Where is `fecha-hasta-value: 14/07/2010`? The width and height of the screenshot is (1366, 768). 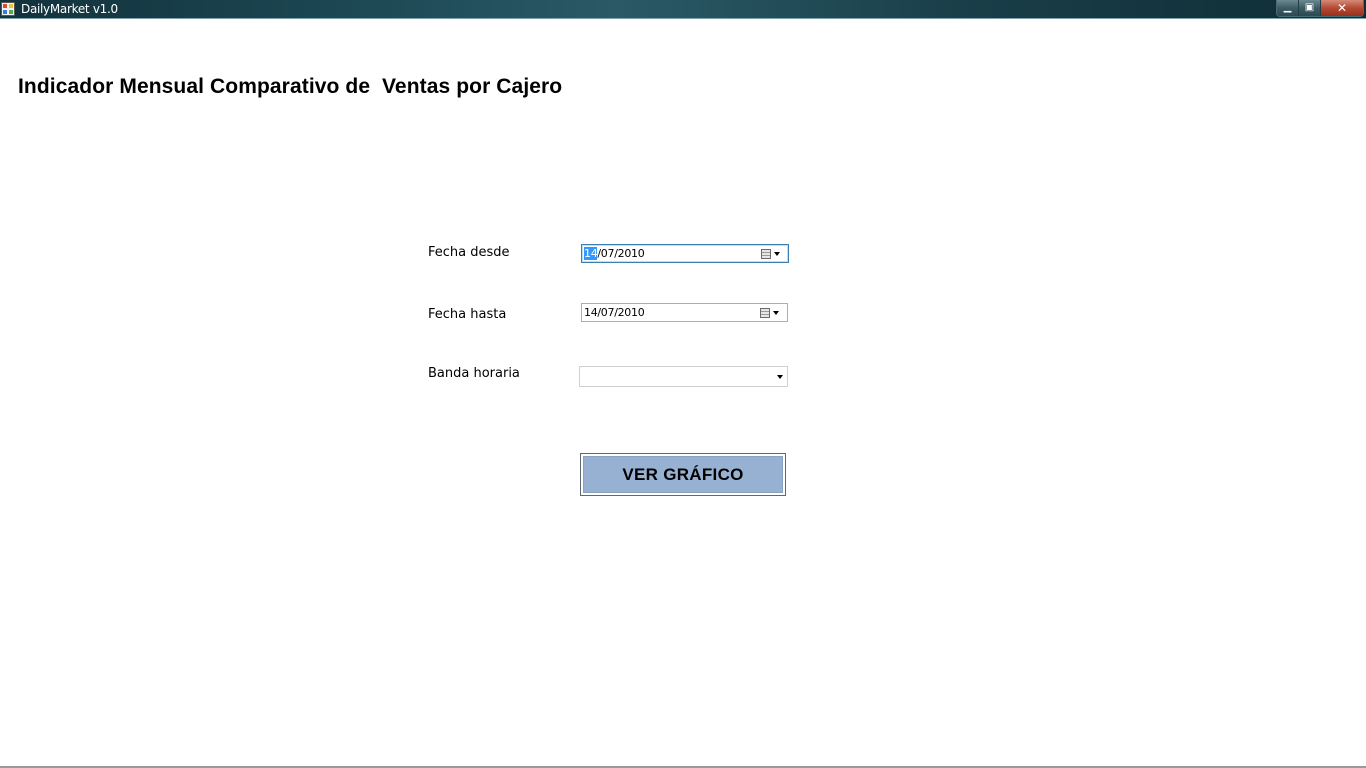 fecha-hasta-value: 14/07/2010 is located at coordinates (614, 313).